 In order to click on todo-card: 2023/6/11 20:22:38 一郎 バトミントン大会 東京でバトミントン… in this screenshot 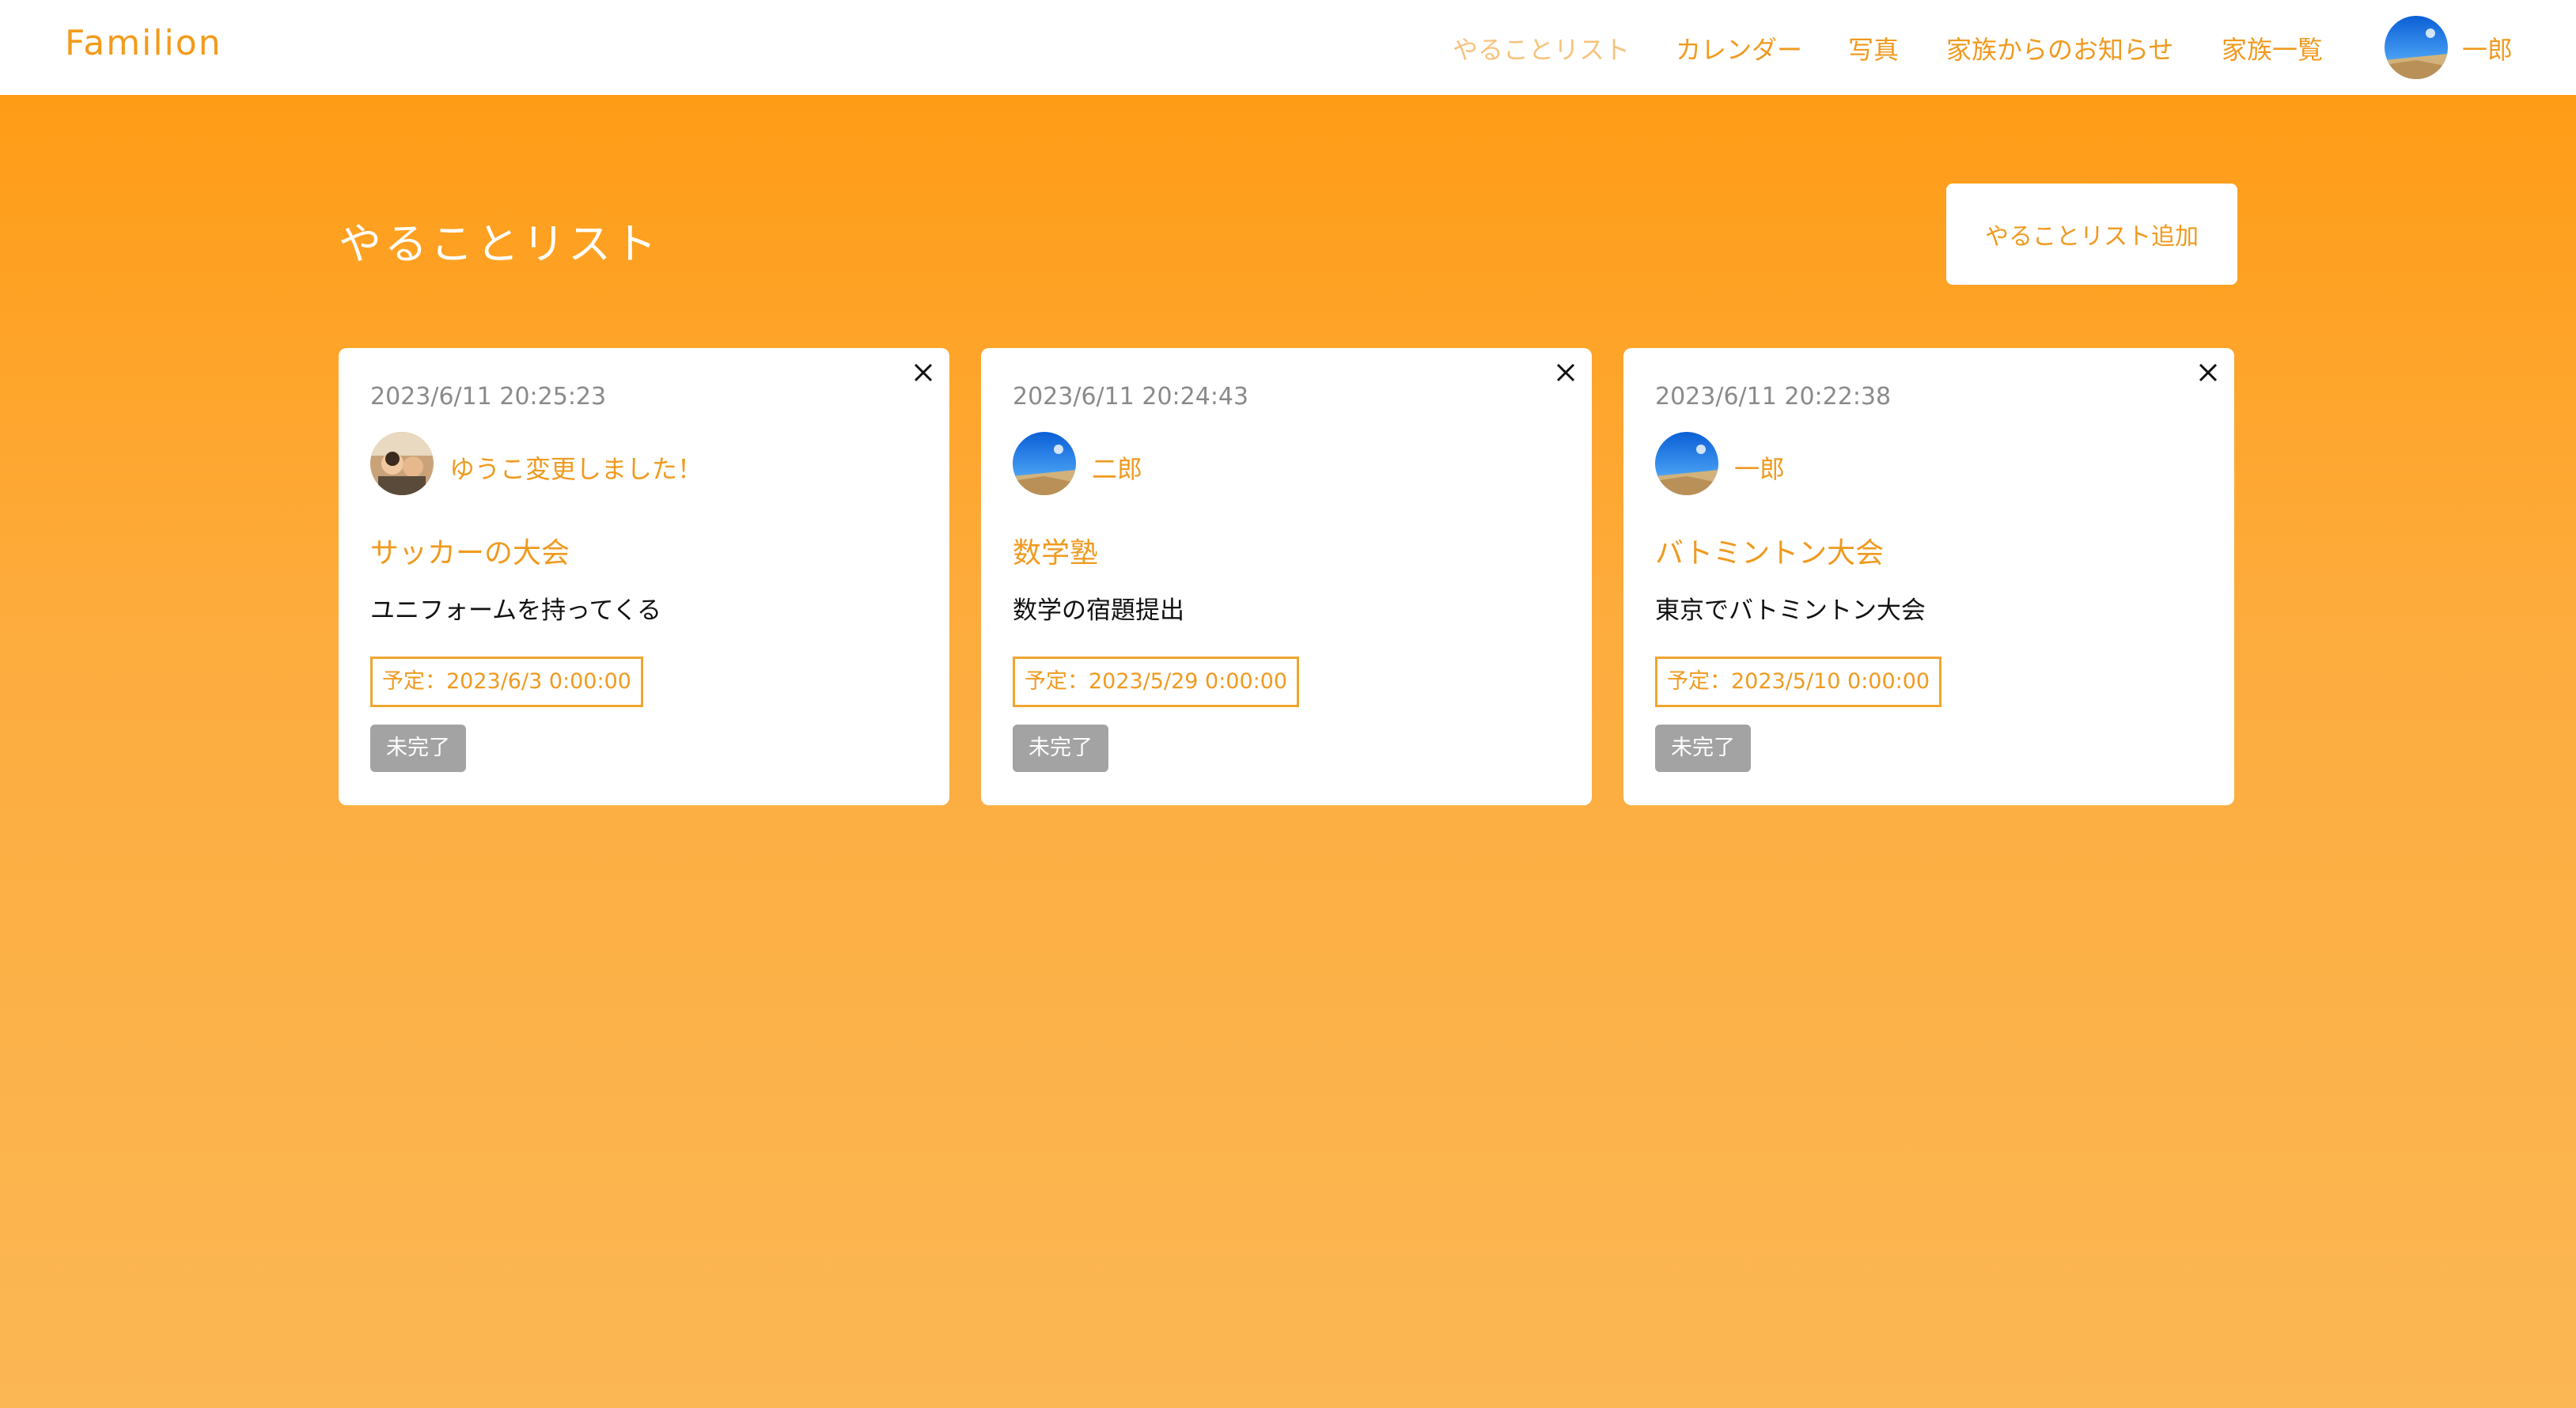, I will do `click(1928, 576)`.